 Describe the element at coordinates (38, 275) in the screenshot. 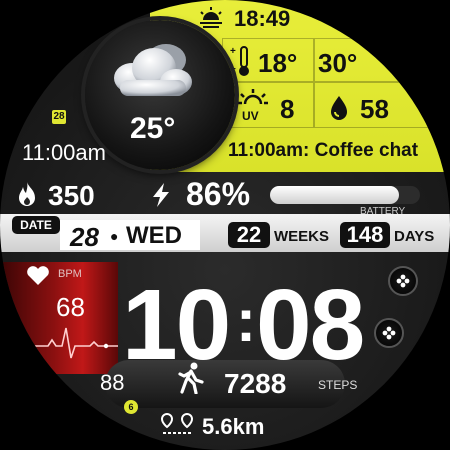

I see `heart-icon` at that location.